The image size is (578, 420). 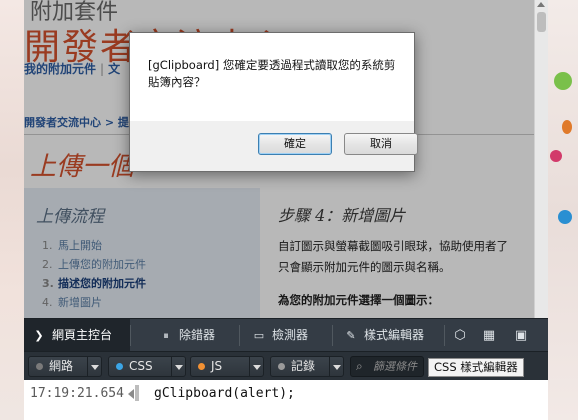 What do you see at coordinates (224, 393) in the screenshot?
I see `console-input-echo: gClipboard(alert);` at bounding box center [224, 393].